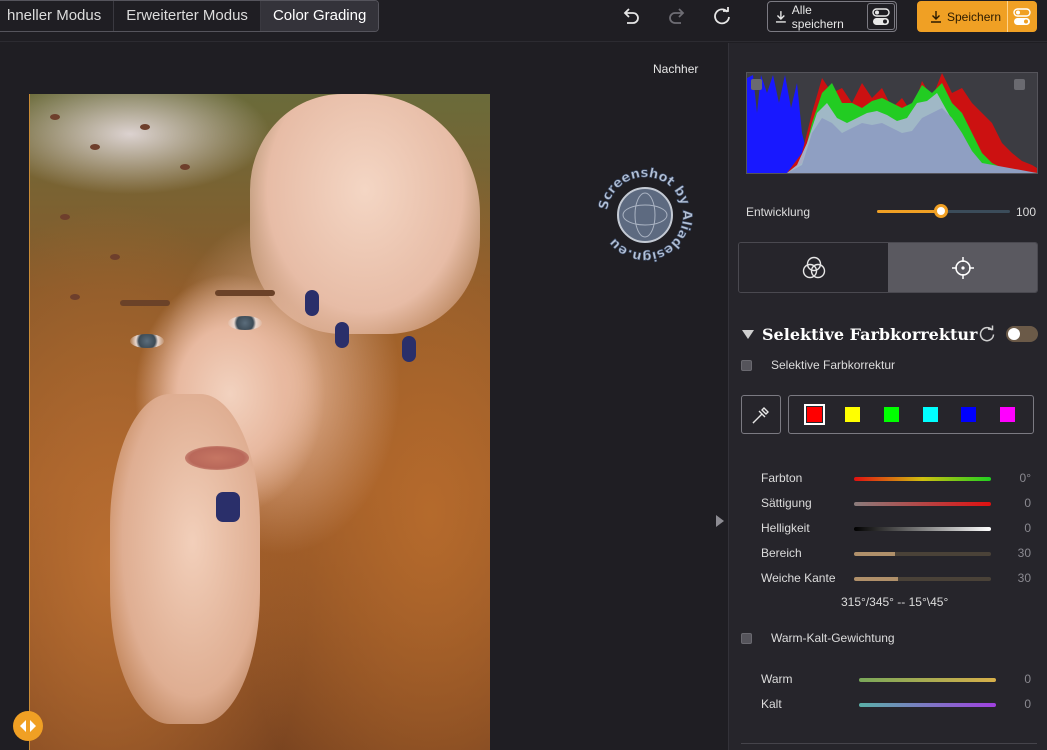 The height and width of the screenshot is (750, 1047). What do you see at coordinates (853, 414) in the screenshot?
I see `swatch-yellow` at bounding box center [853, 414].